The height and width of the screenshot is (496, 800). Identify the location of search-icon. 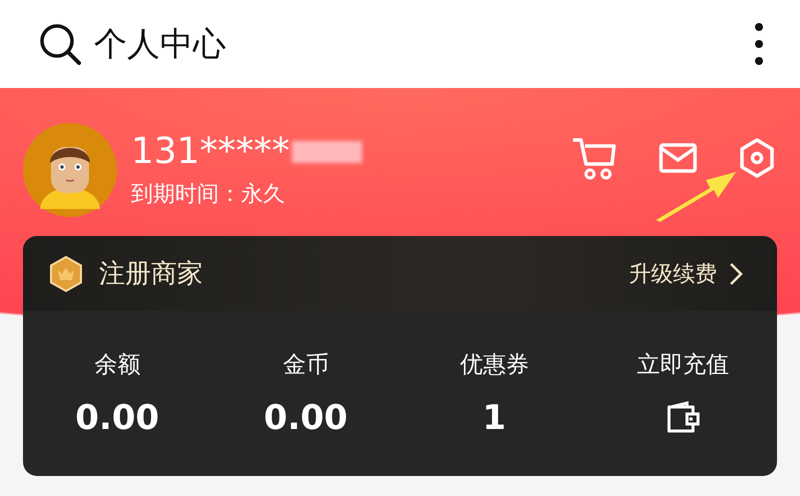
(60, 44).